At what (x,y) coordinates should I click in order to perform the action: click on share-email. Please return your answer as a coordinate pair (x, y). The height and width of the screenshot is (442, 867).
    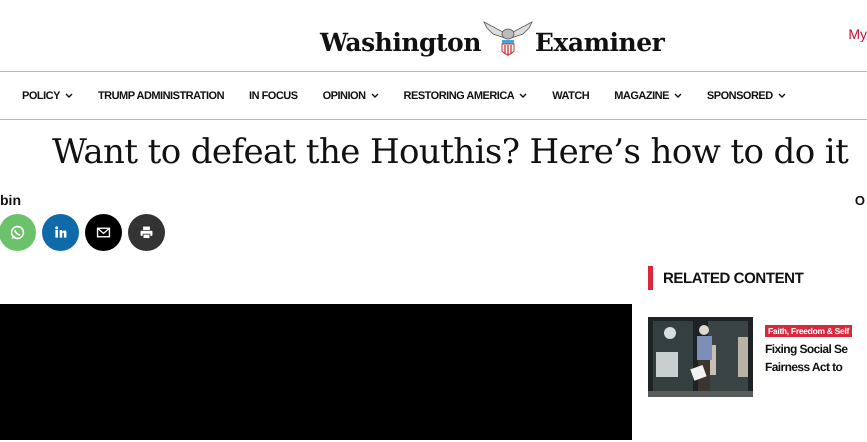
    Looking at the image, I should click on (103, 232).